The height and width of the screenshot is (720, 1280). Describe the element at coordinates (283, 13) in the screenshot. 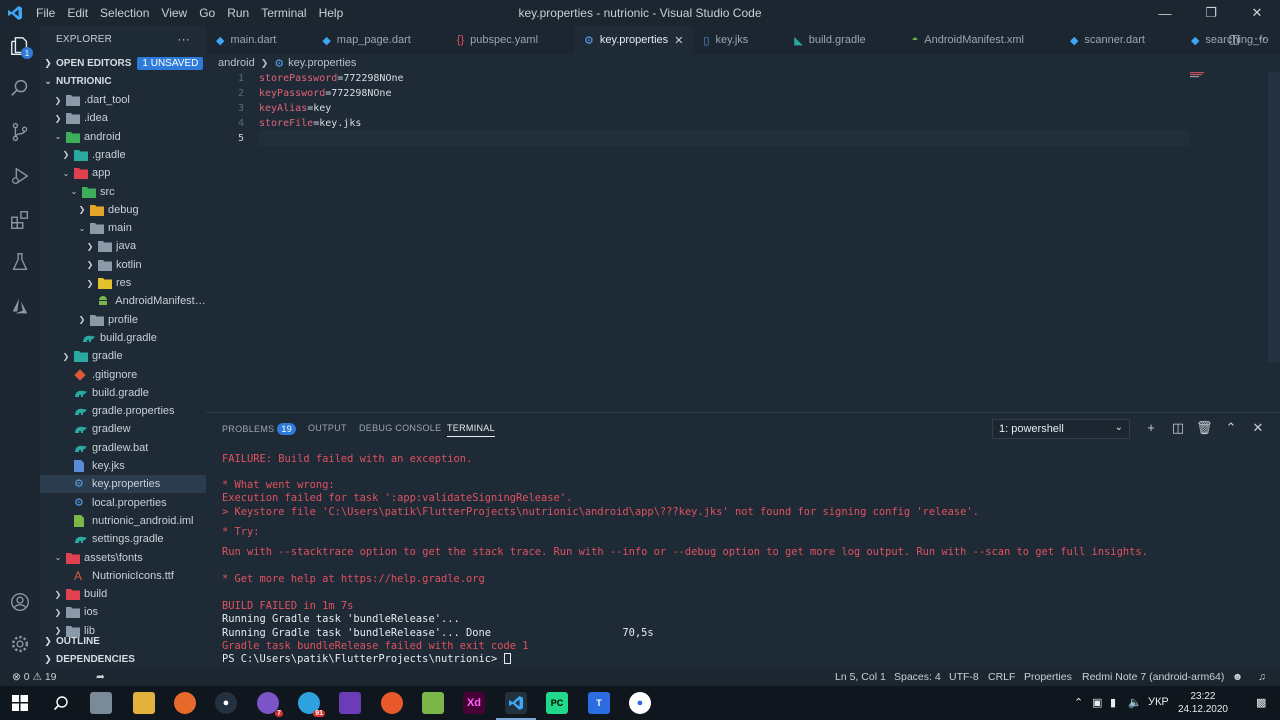

I see `menu-terminal: Terminal` at that location.